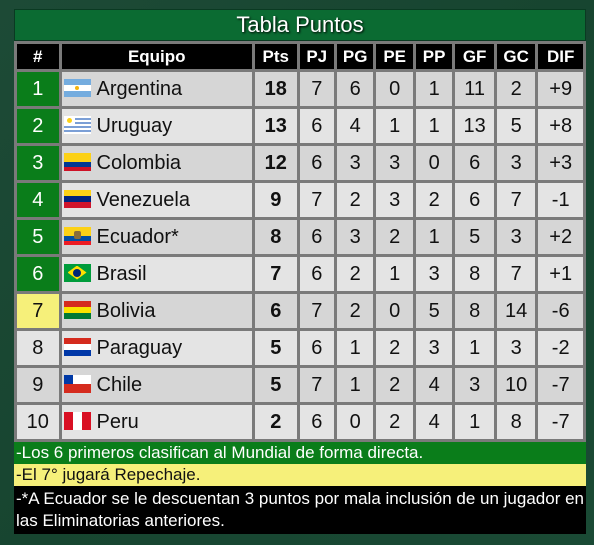 Image resolution: width=594 pixels, height=545 pixels. Describe the element at coordinates (139, 88) in the screenshot. I see `team-name: Argentina` at that location.